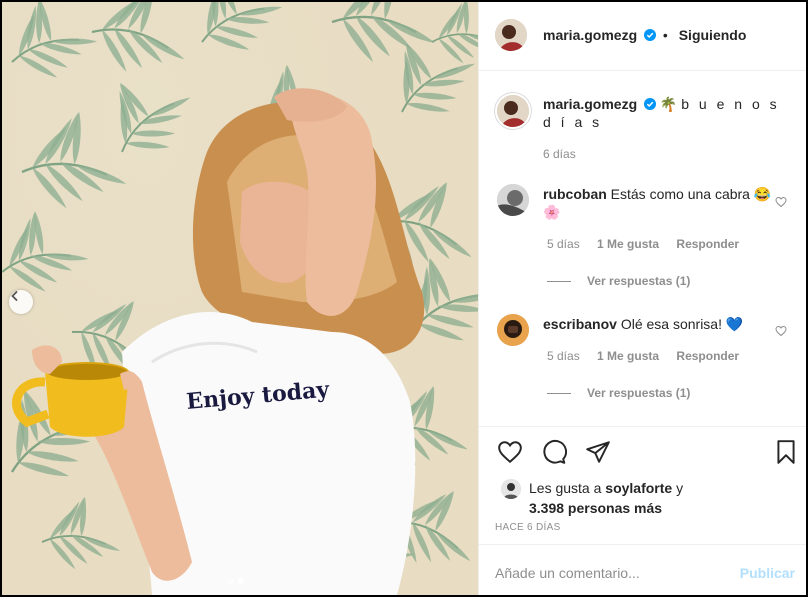 Image resolution: width=808 pixels, height=597 pixels. I want to click on post-header: maria.gomezg • Siguiendo, so click(642, 36).